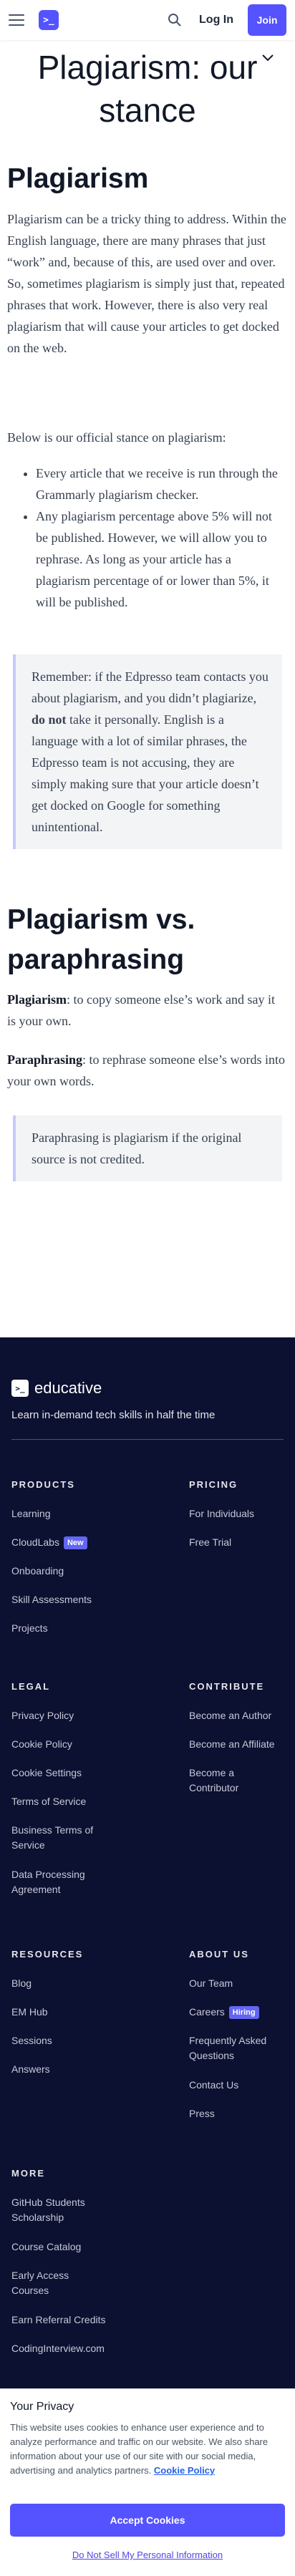  Describe the element at coordinates (147, 20) in the screenshot. I see `top-navbar: >_ Log In Join` at that location.